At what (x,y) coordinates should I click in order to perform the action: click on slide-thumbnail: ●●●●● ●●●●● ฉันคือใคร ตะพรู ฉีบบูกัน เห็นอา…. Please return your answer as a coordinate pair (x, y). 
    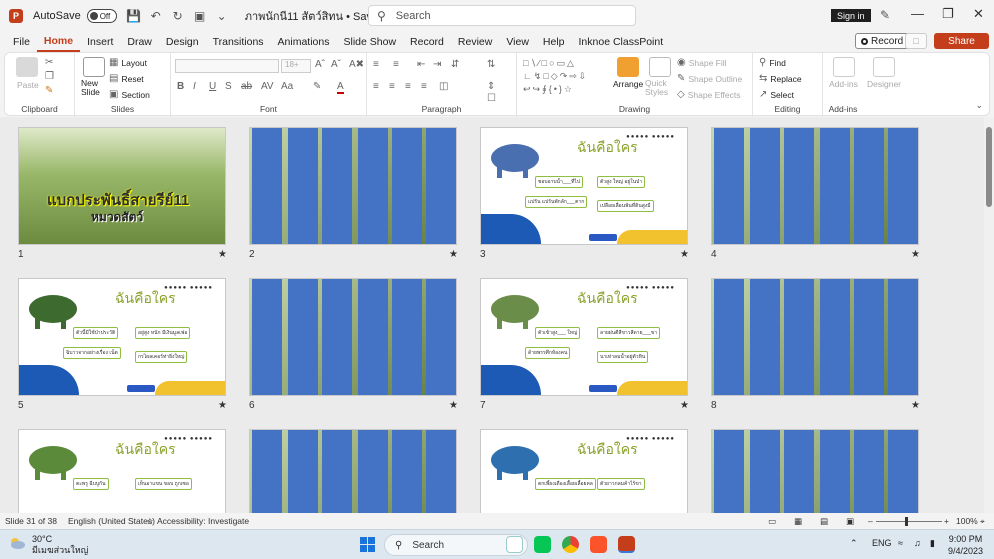
    Looking at the image, I should click on (122, 471).